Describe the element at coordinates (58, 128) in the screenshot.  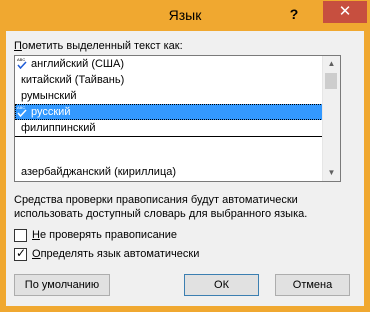
I see `list-item-label: филиппинский` at that location.